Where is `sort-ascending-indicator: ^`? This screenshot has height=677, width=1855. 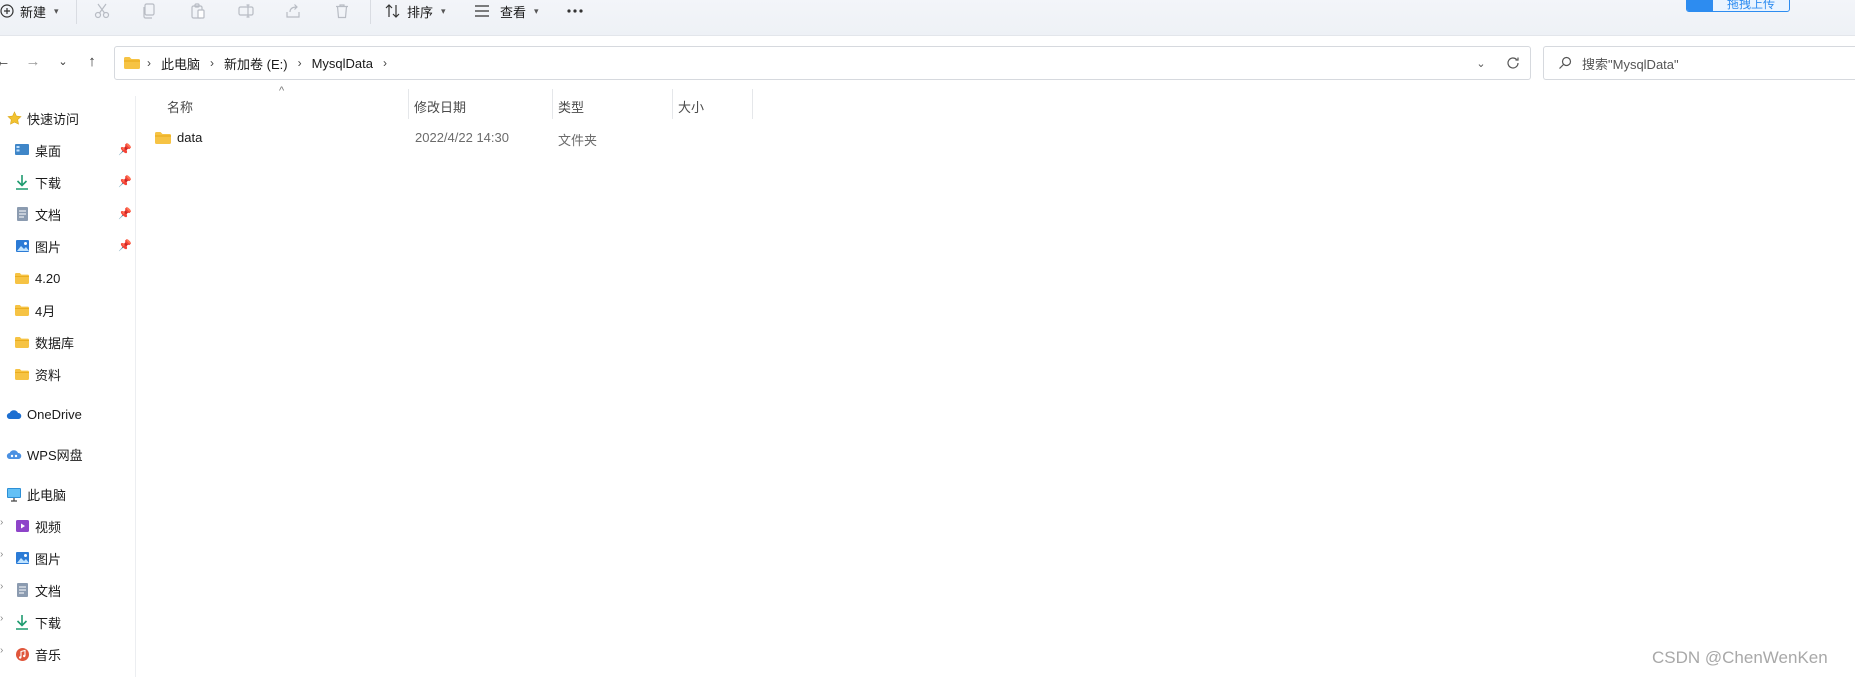 sort-ascending-indicator: ^ is located at coordinates (282, 91).